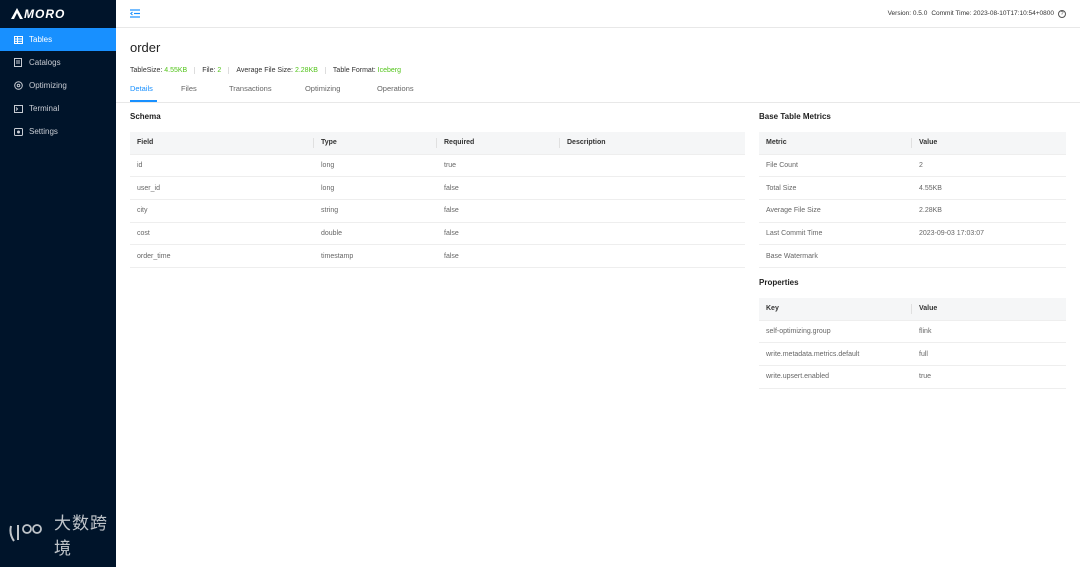  I want to click on table-cell: cost, so click(222, 234).